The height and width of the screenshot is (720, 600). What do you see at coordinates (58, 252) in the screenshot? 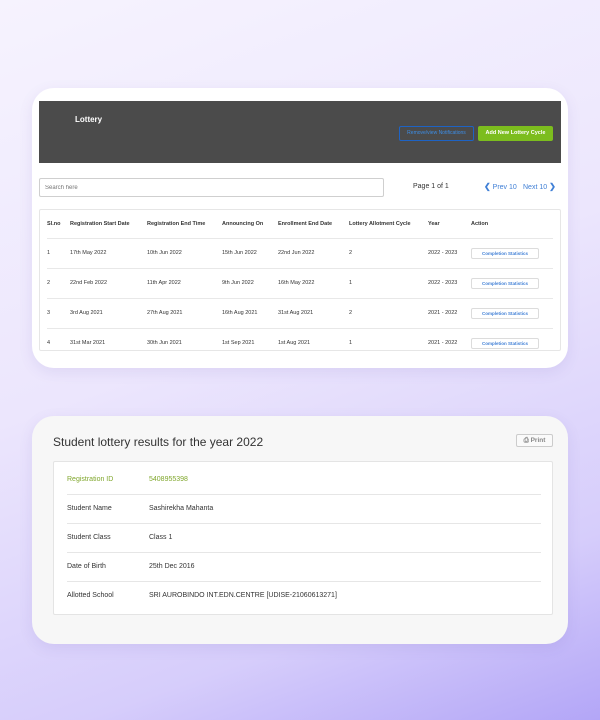
I see `cell-slno: 1` at bounding box center [58, 252].